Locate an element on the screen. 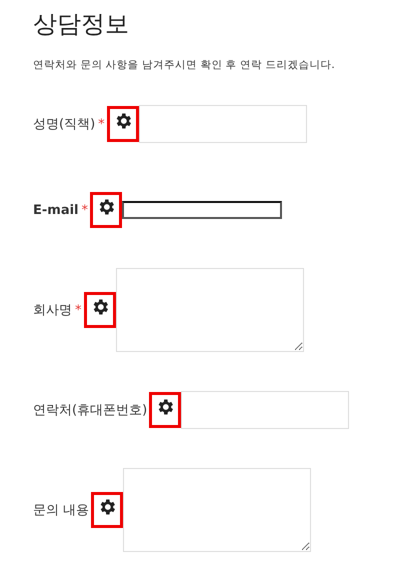 This screenshot has width=415, height=578. field-label: 문의 내용 is located at coordinates (61, 510).